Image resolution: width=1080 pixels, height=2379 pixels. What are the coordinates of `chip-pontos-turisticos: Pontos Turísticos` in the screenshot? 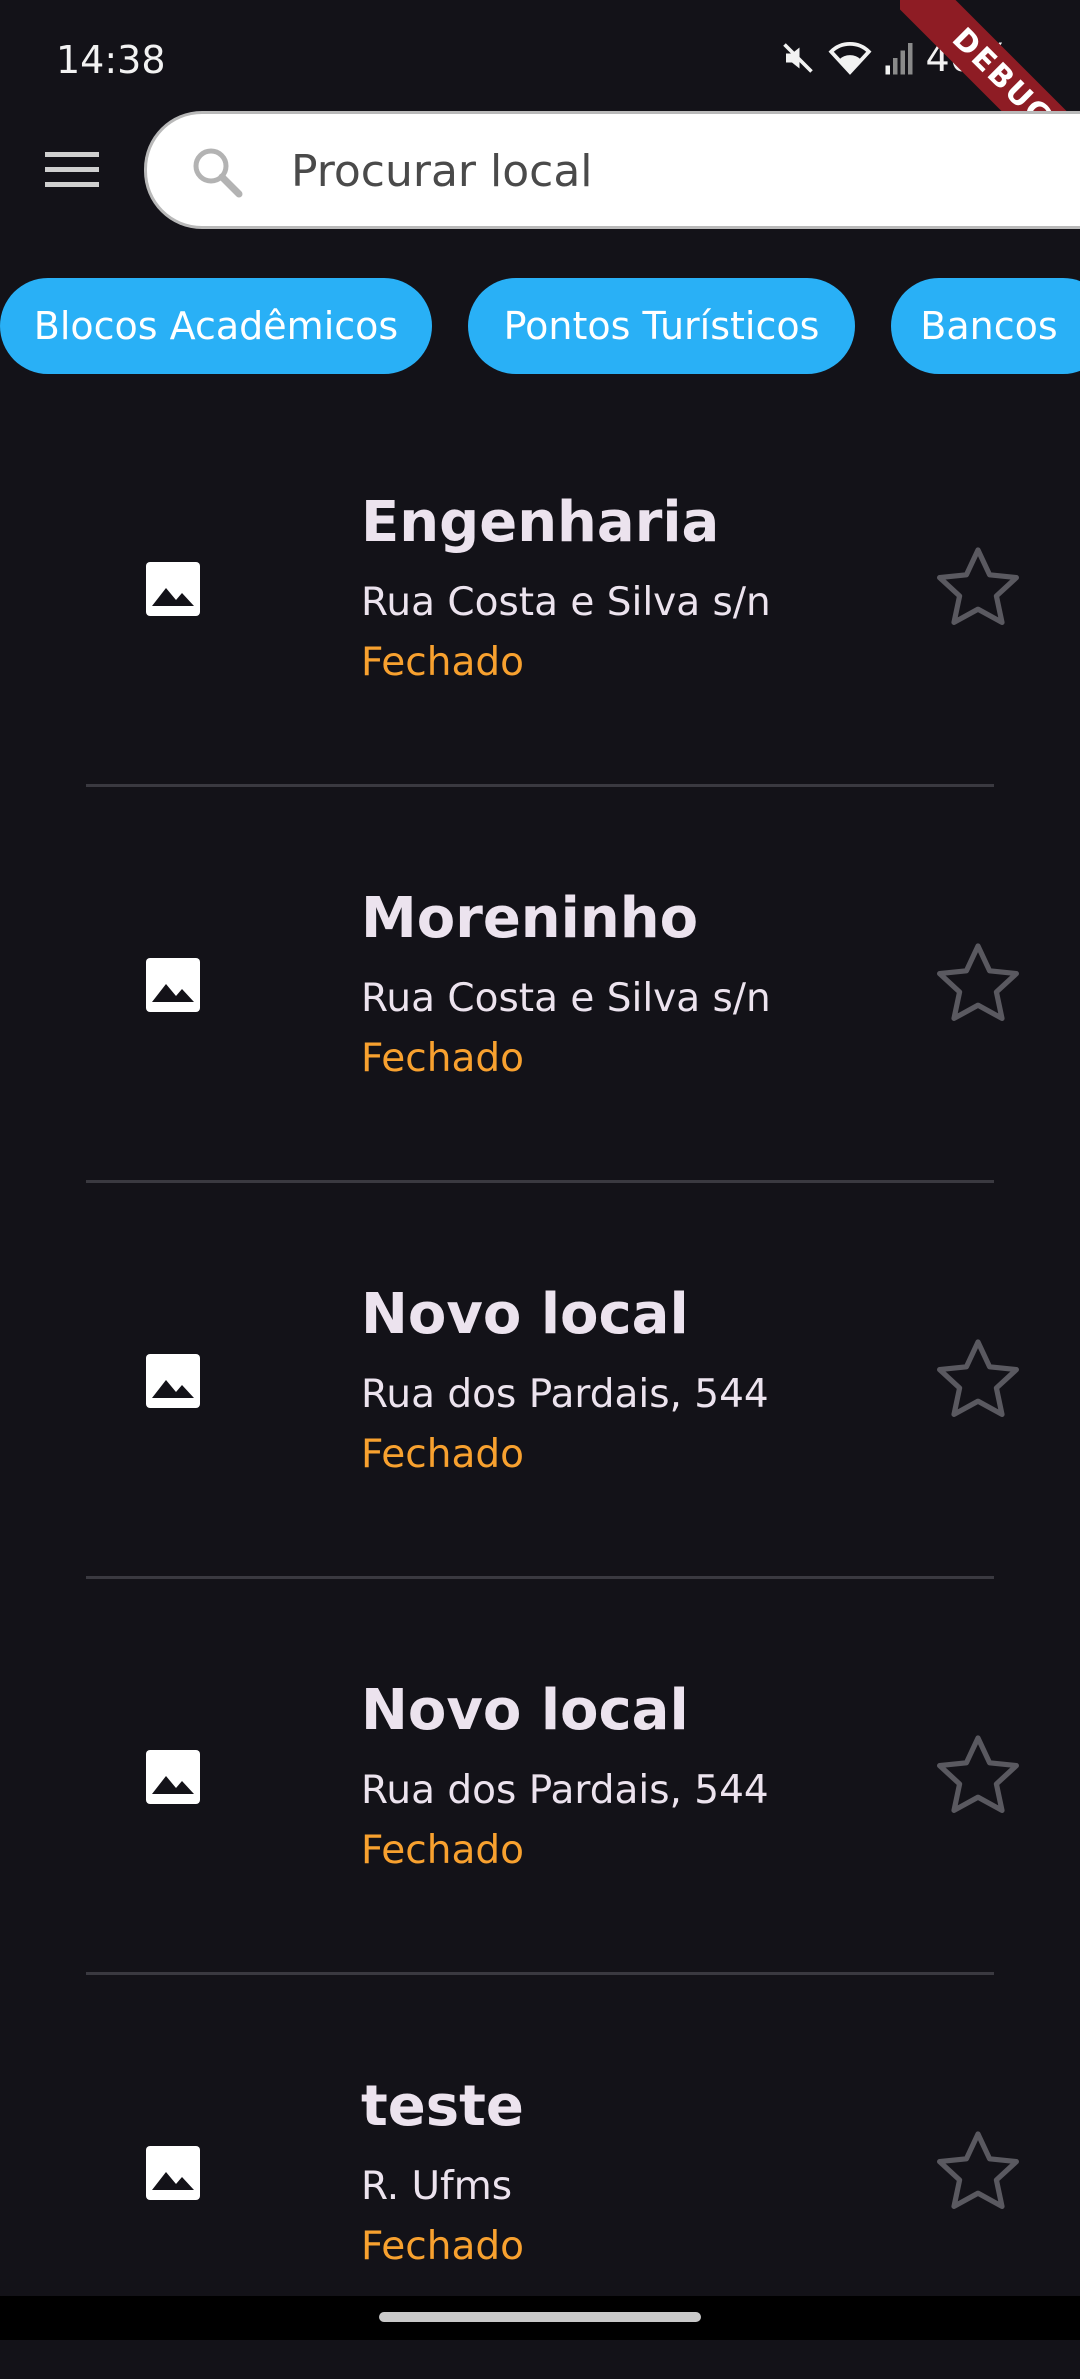 It's located at (661, 326).